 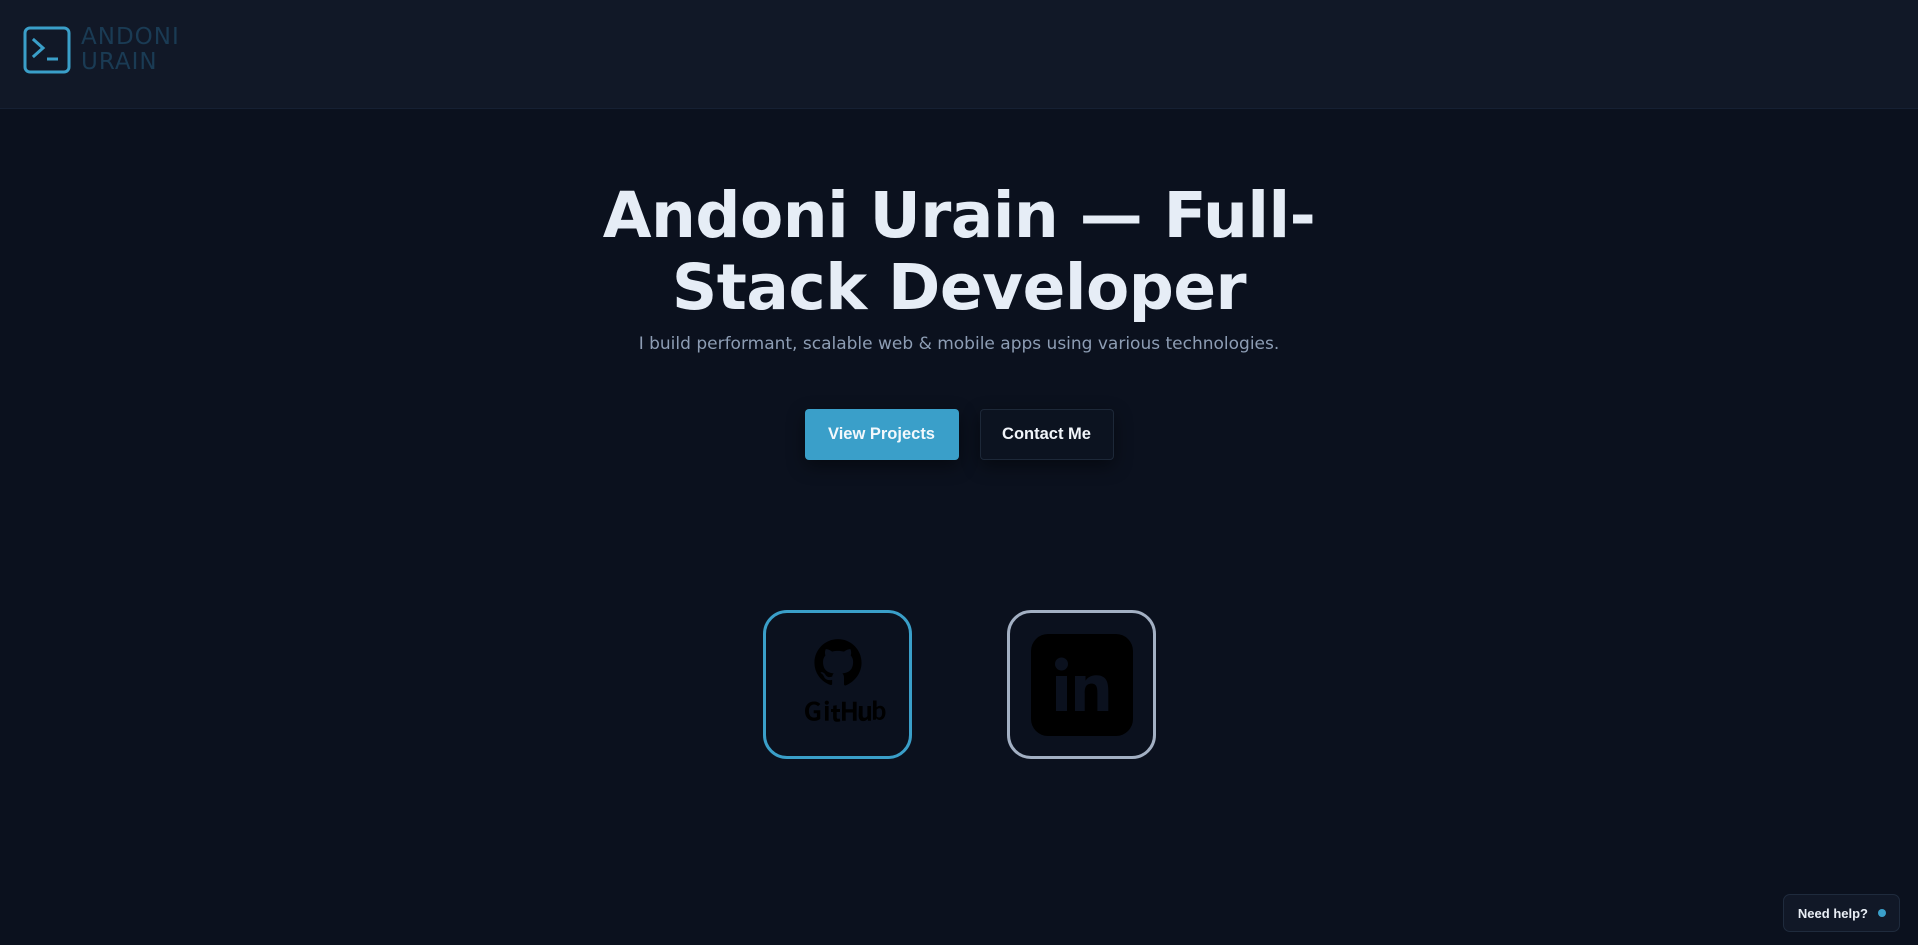 What do you see at coordinates (959, 54) in the screenshot?
I see `site-header: ANDONI URAIN` at bounding box center [959, 54].